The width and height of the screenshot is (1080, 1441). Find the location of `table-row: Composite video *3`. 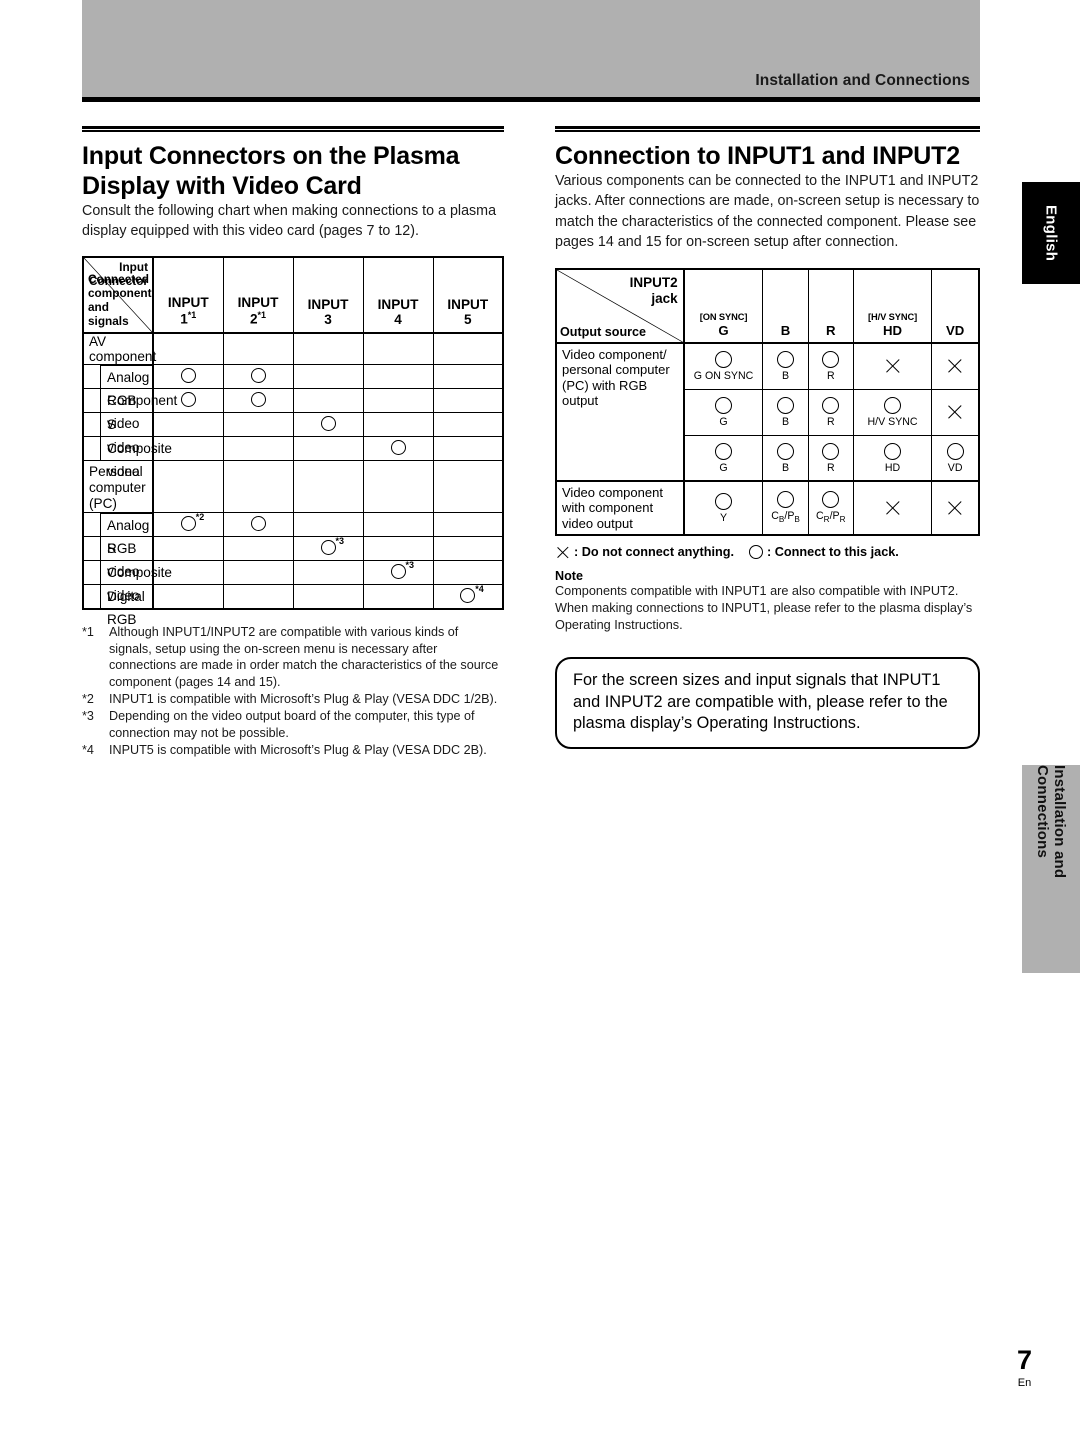

table-row: Composite video *3 is located at coordinates (293, 581).